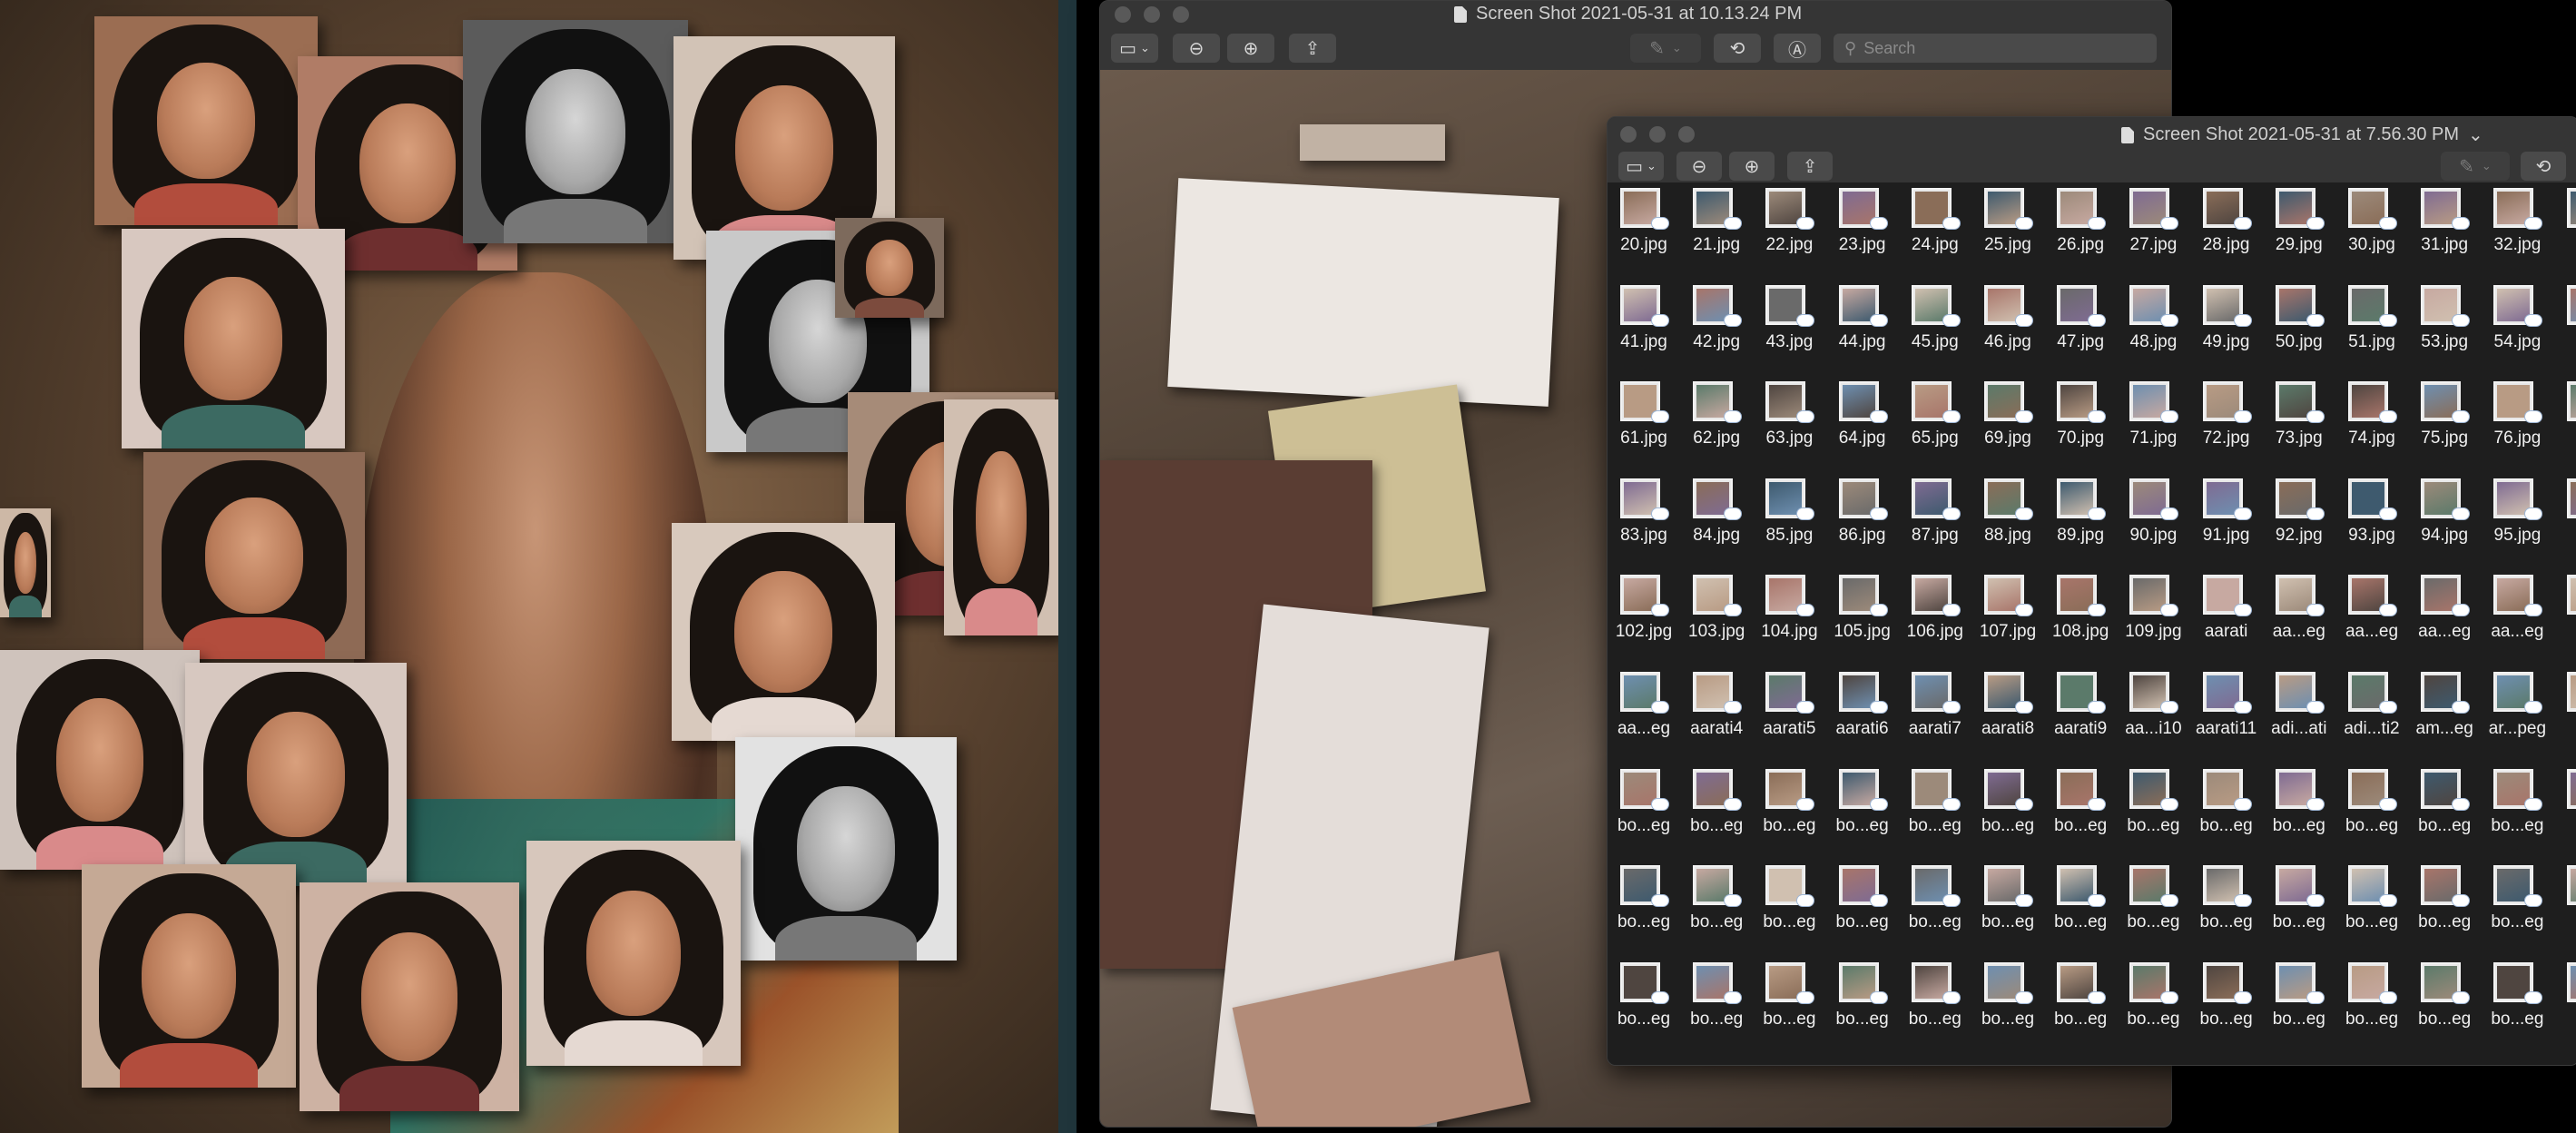 Image resolution: width=2576 pixels, height=1133 pixels. What do you see at coordinates (1644, 232) in the screenshot?
I see `thumbnail-item: 20.jpg` at bounding box center [1644, 232].